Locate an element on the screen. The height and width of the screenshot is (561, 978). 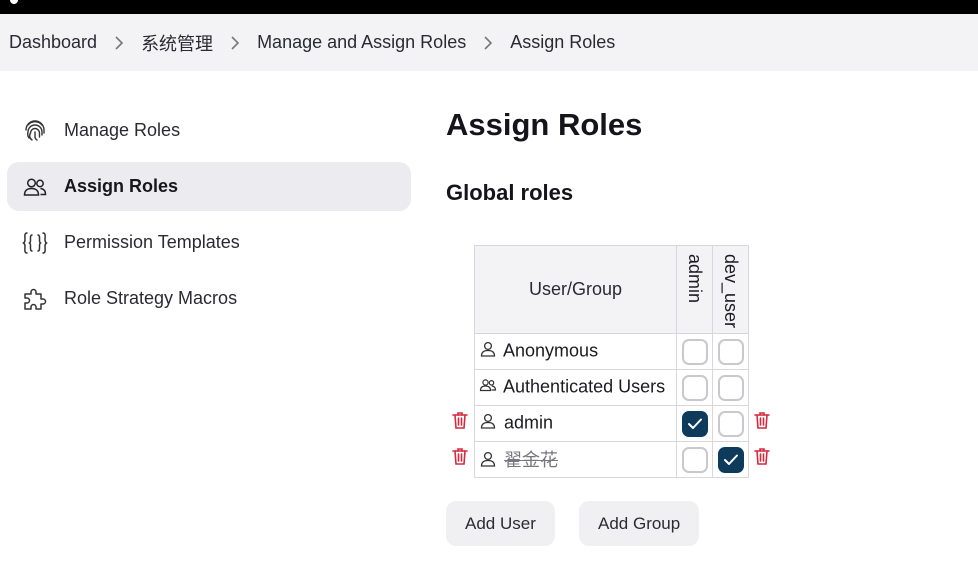
add-user-button: Add User is located at coordinates (500, 523).